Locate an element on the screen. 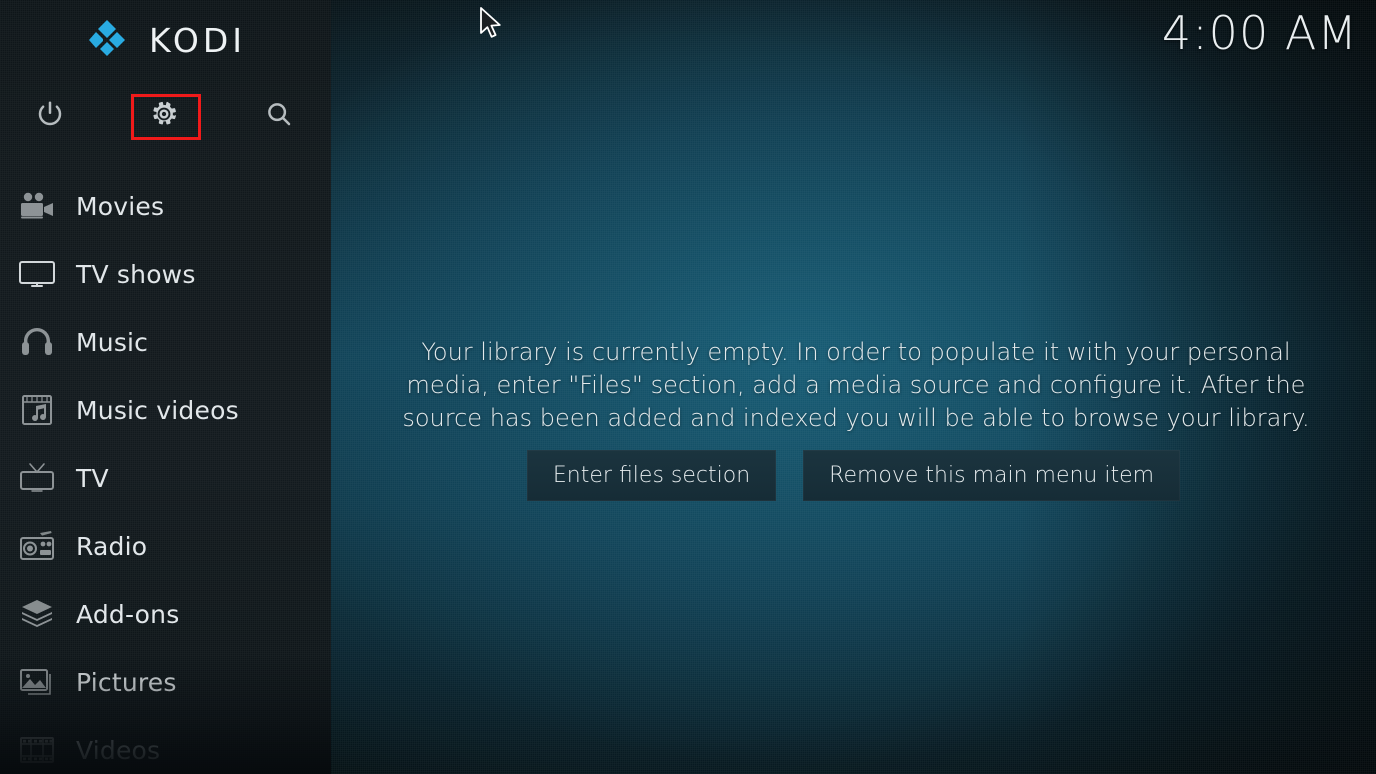 The image size is (1376, 774). gear-icon is located at coordinates (164, 116).